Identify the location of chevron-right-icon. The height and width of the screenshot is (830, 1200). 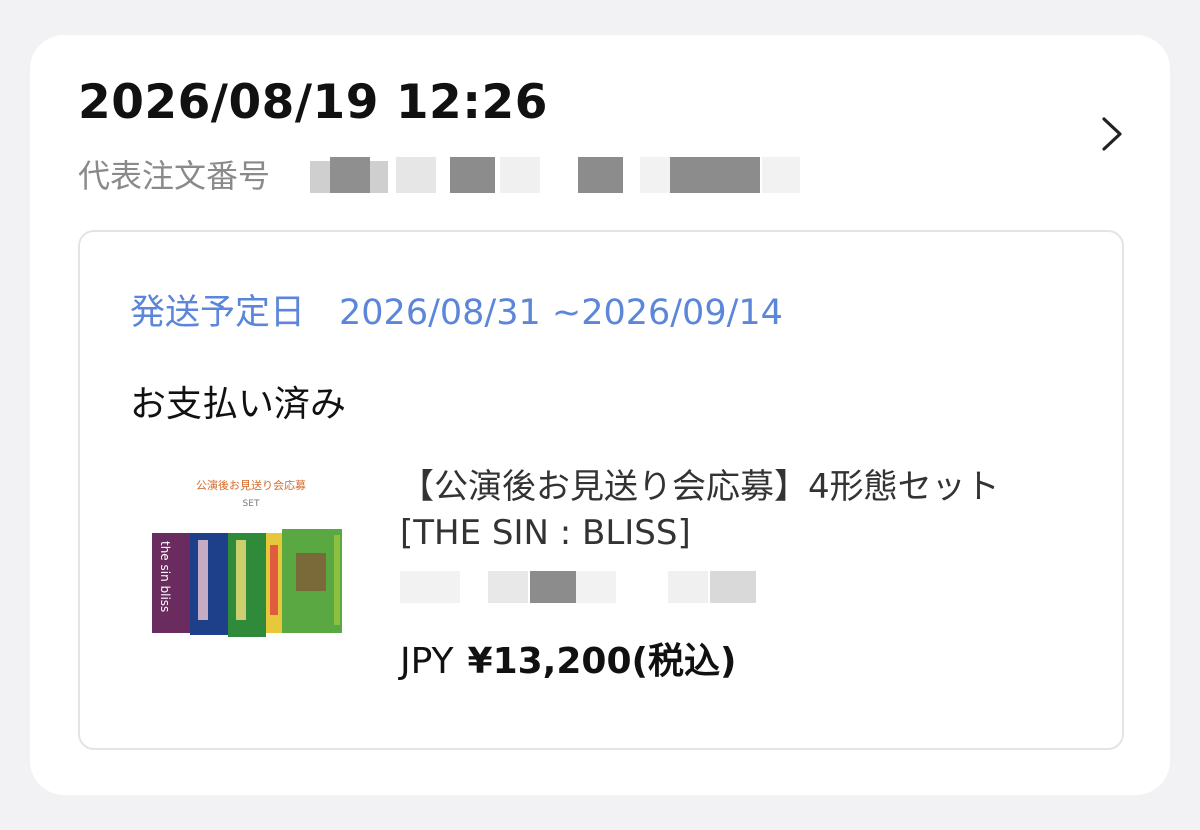
(1112, 134).